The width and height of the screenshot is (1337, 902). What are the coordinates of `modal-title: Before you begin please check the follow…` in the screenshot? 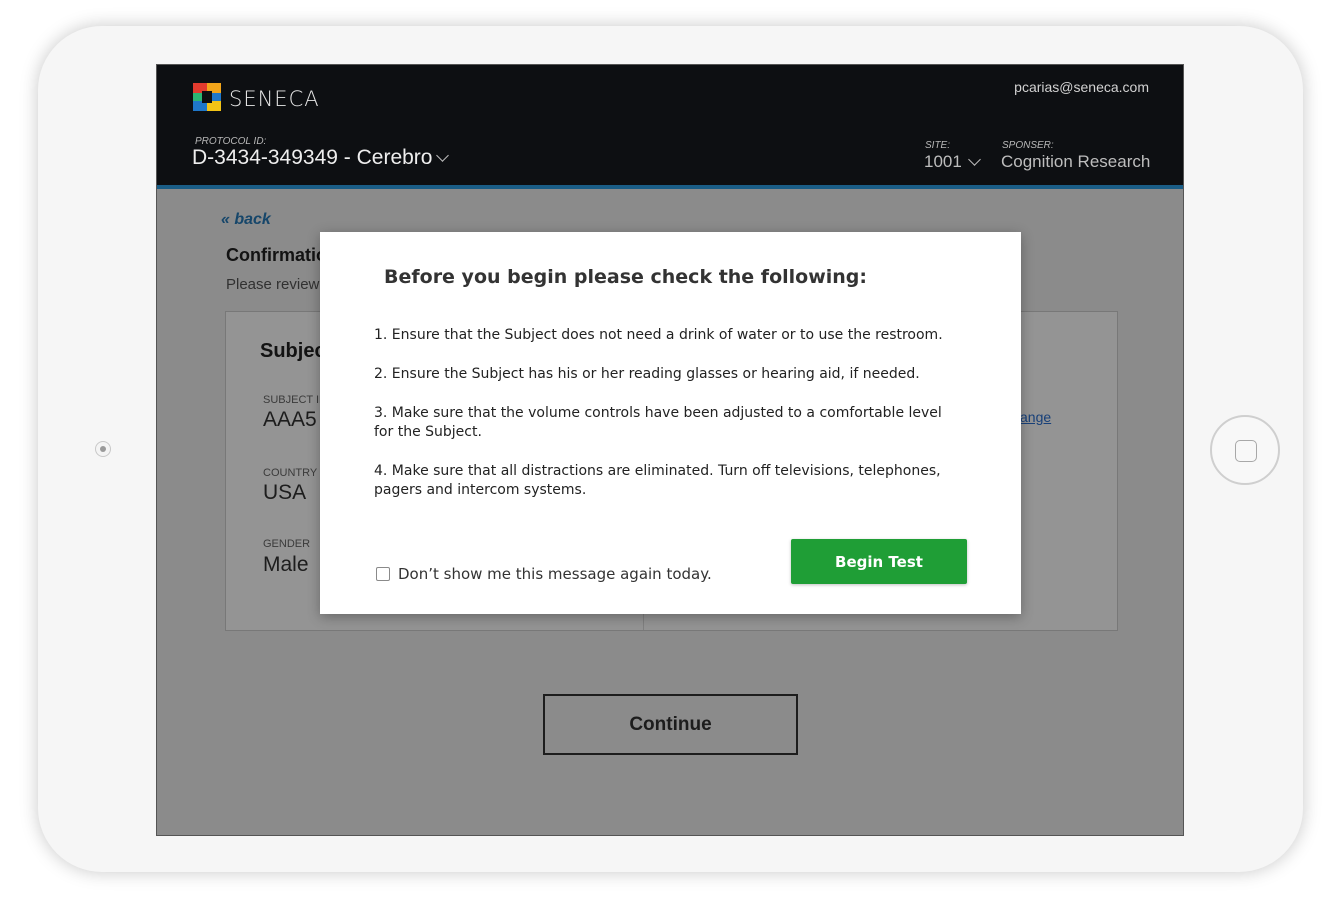 It's located at (625, 277).